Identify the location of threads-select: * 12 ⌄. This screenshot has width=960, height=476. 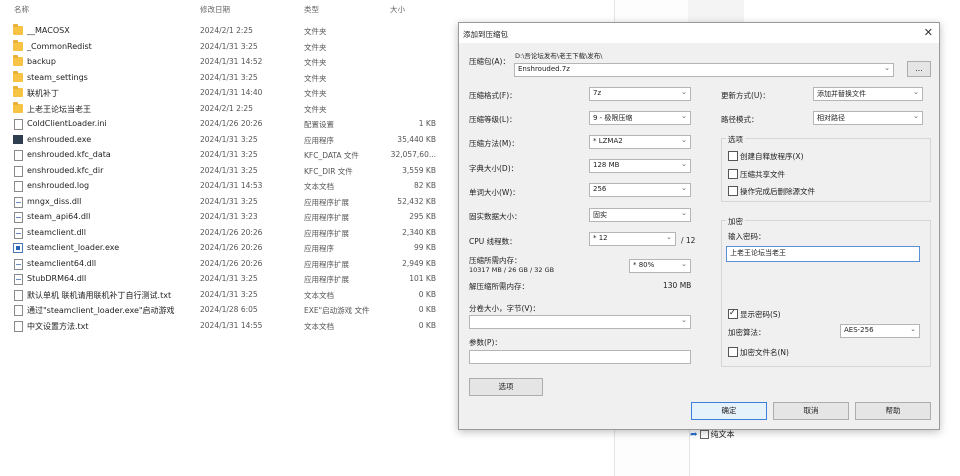
(632, 239).